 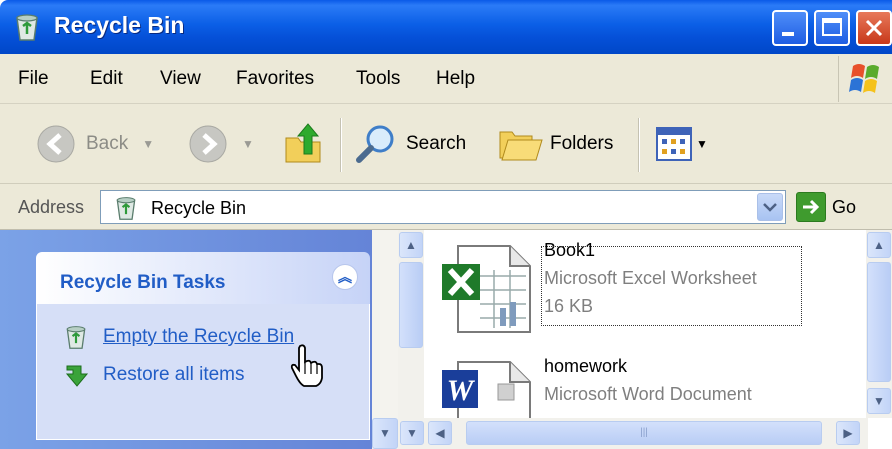 What do you see at coordinates (143, 282) in the screenshot?
I see `task-panel-title: Recycle Bin Tasks` at bounding box center [143, 282].